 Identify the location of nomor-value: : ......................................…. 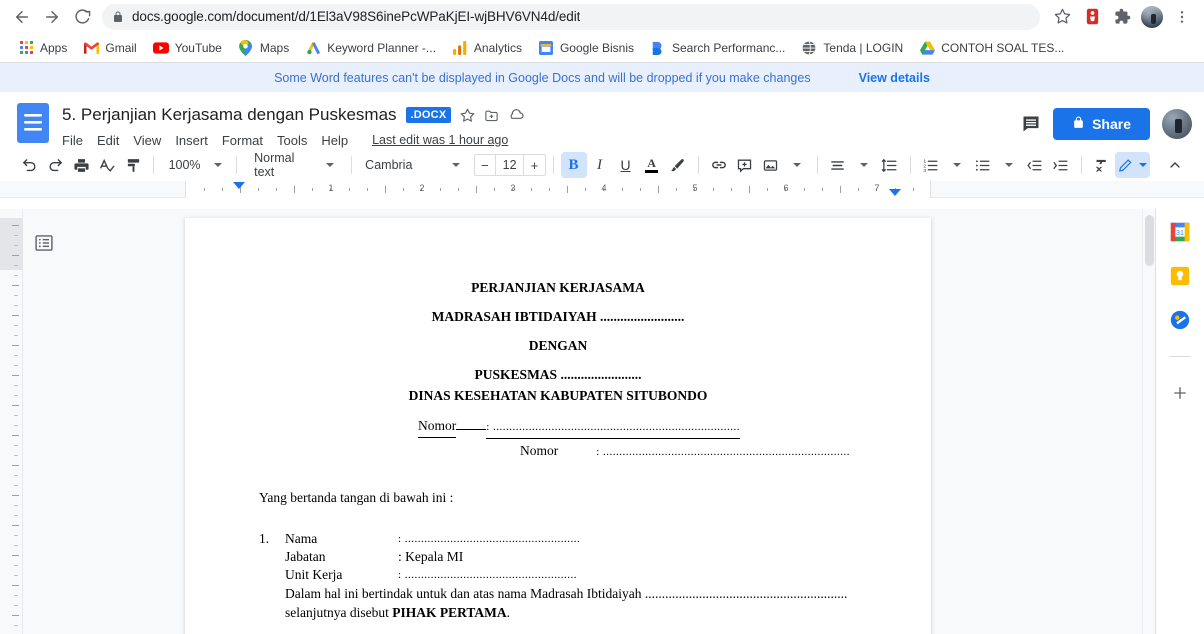
(613, 428).